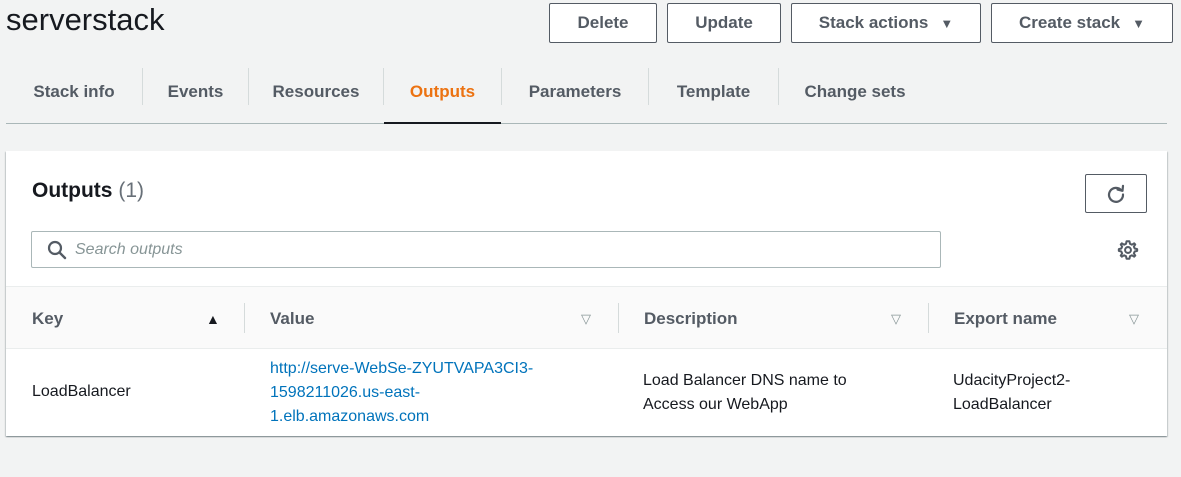 The width and height of the screenshot is (1181, 477). I want to click on stack-actions-label: Stack actions, so click(873, 22).